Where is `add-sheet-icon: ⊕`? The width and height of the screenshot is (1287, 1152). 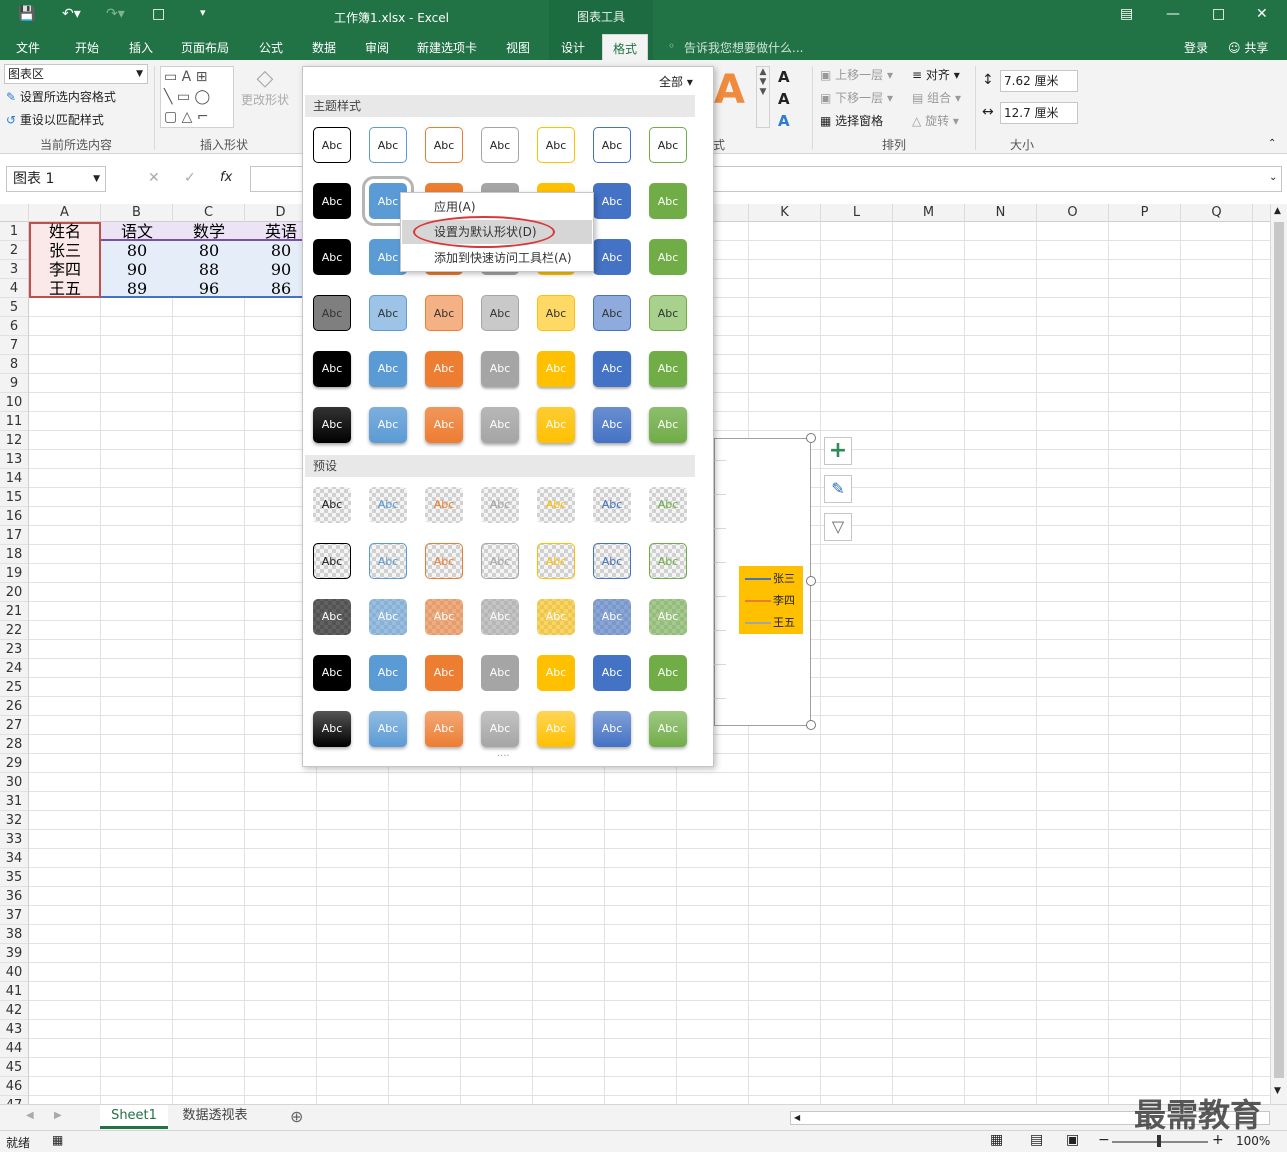 add-sheet-icon: ⊕ is located at coordinates (296, 1116).